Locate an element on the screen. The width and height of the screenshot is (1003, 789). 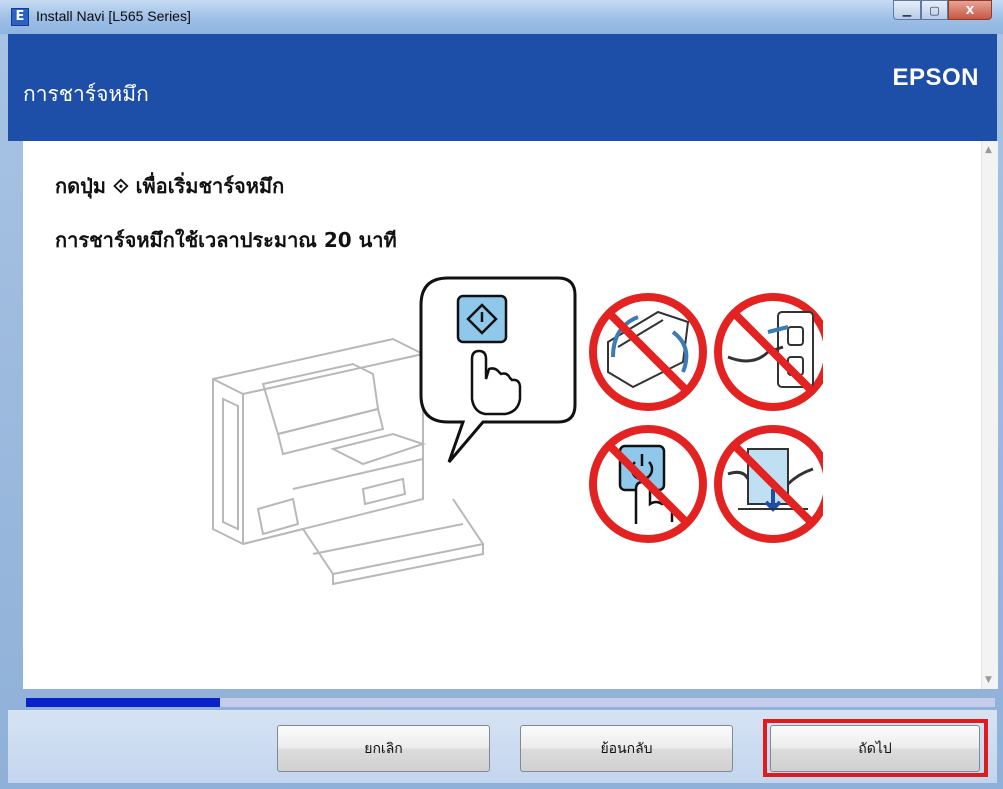
close-icon: X is located at coordinates (970, 10).